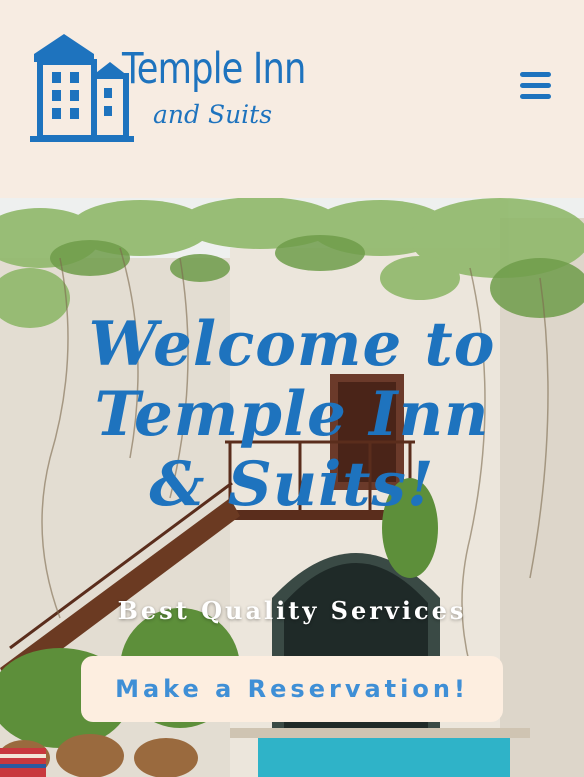 The height and width of the screenshot is (777, 584). I want to click on hero-subtitle: Best Quality Services, so click(292, 610).